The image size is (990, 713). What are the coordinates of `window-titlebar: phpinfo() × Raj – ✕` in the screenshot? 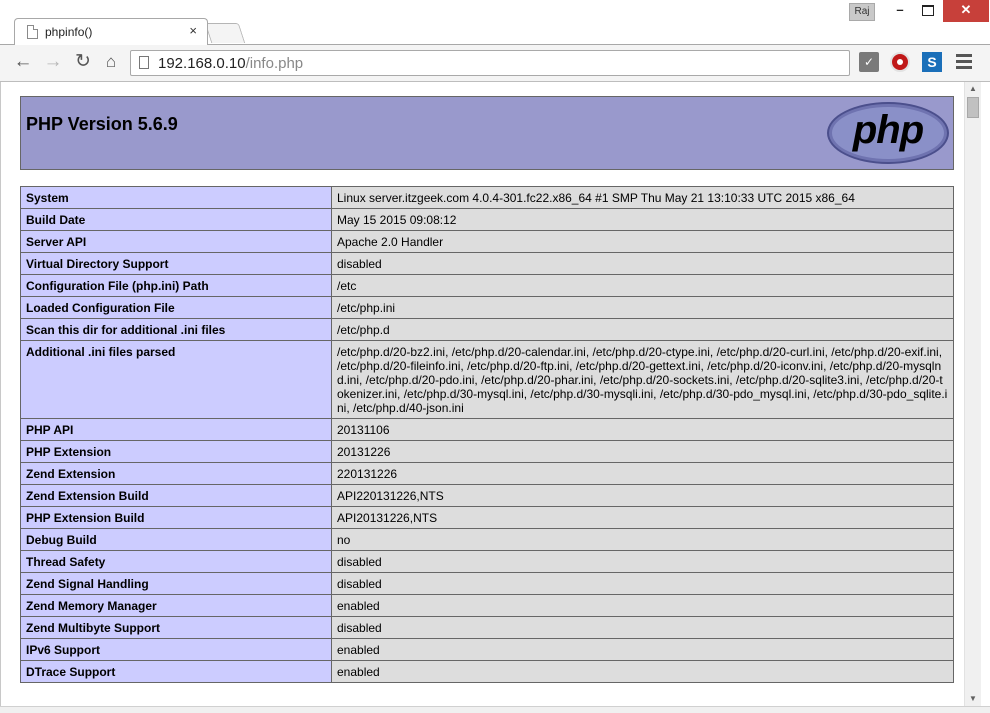 It's located at (495, 22).